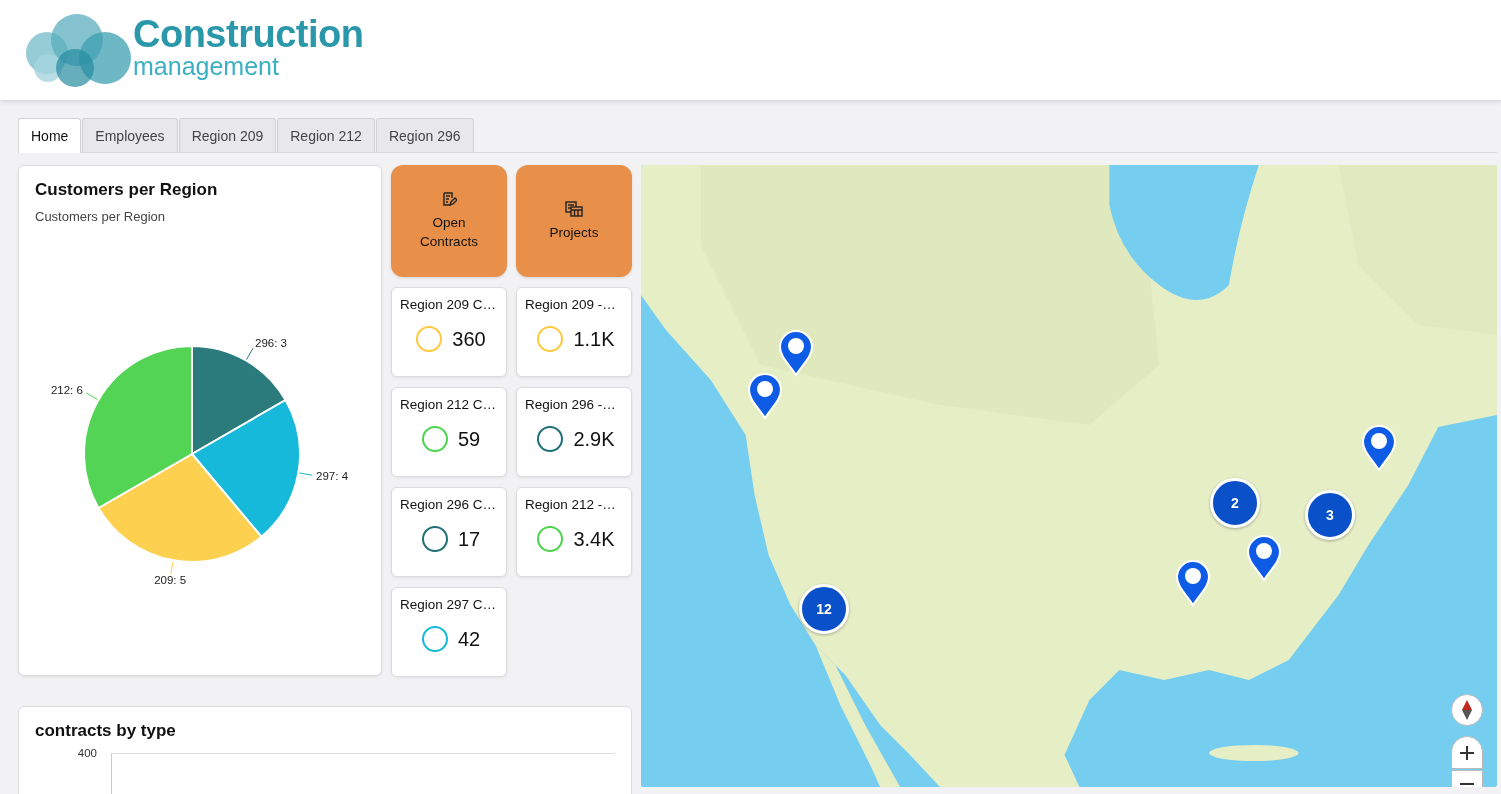 This screenshot has height=794, width=1501. I want to click on table-icon, so click(574, 208).